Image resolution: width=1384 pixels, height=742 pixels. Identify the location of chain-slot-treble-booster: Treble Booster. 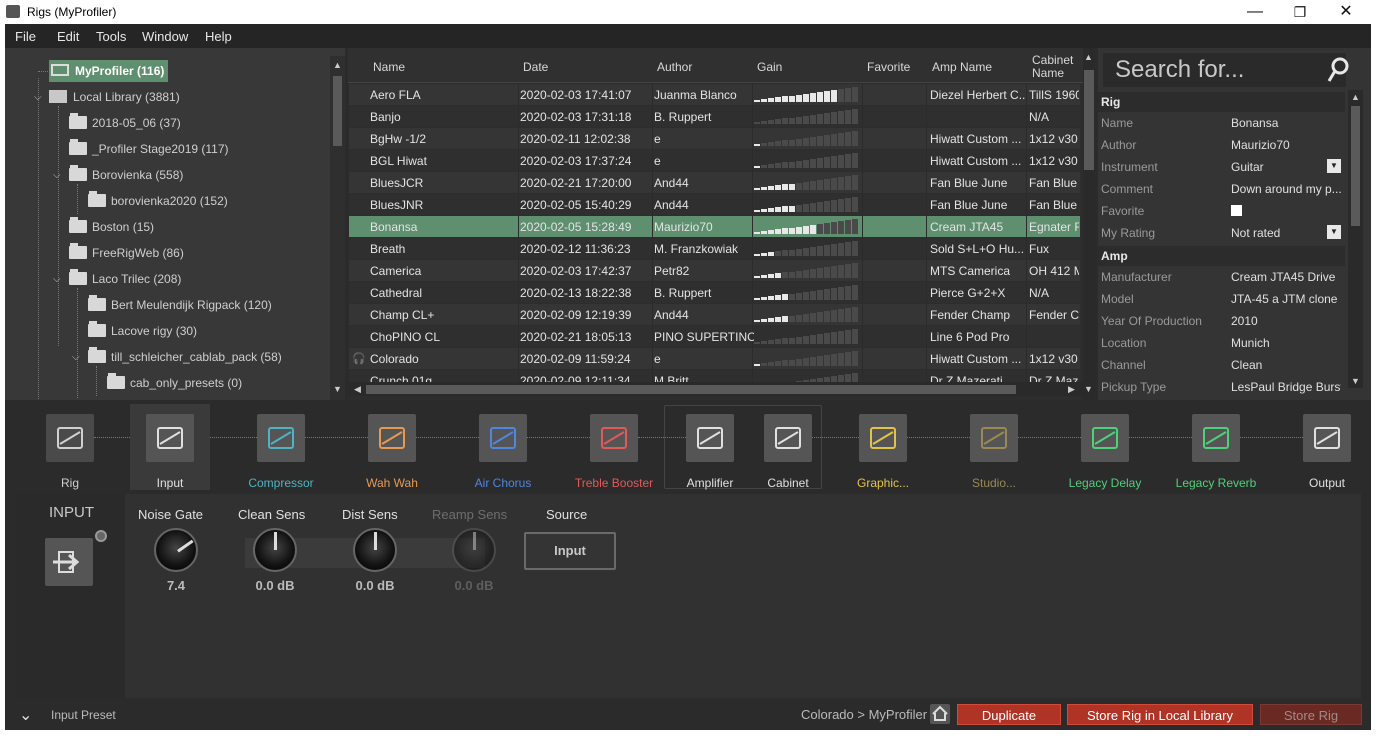
(614, 447).